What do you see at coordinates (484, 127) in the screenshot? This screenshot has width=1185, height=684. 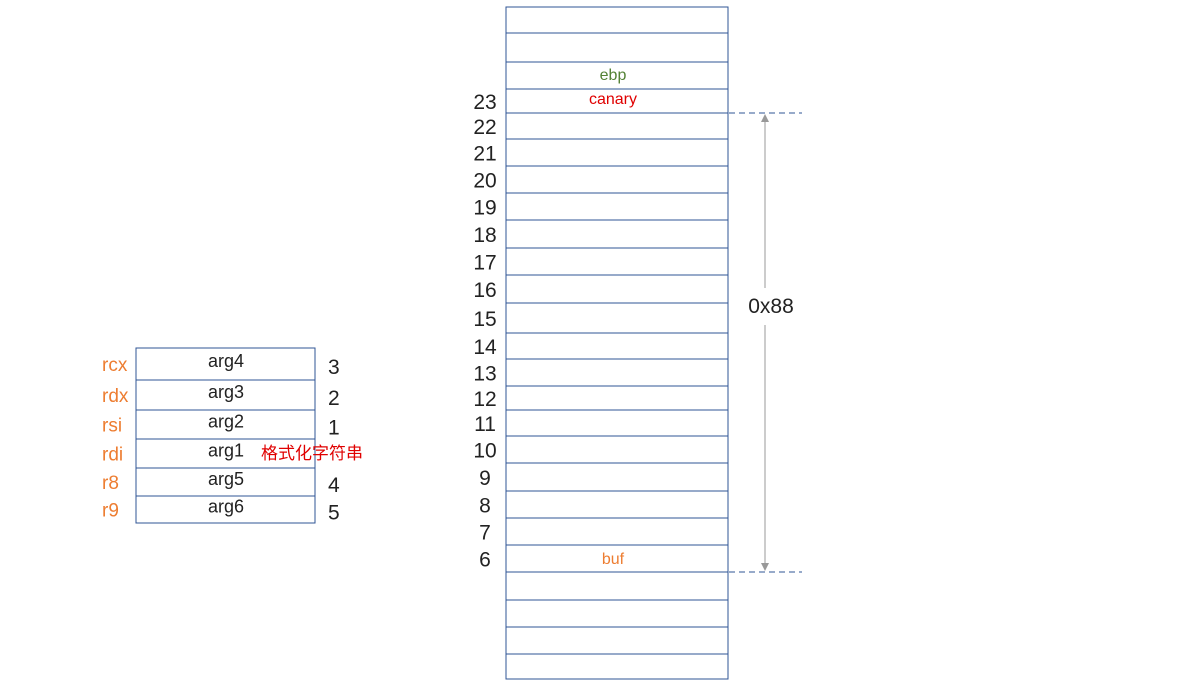 I see `stack-slot-number: 22` at bounding box center [484, 127].